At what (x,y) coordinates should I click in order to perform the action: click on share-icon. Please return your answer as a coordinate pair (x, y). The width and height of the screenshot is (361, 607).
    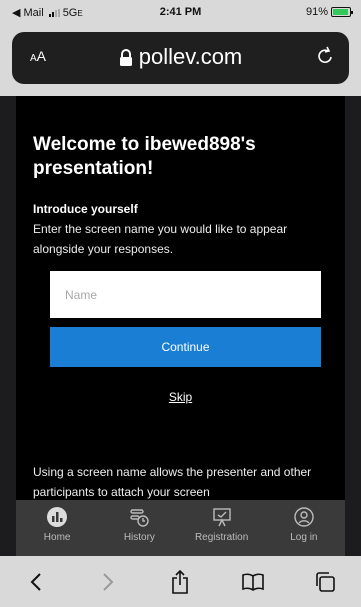
    Looking at the image, I should click on (180, 581).